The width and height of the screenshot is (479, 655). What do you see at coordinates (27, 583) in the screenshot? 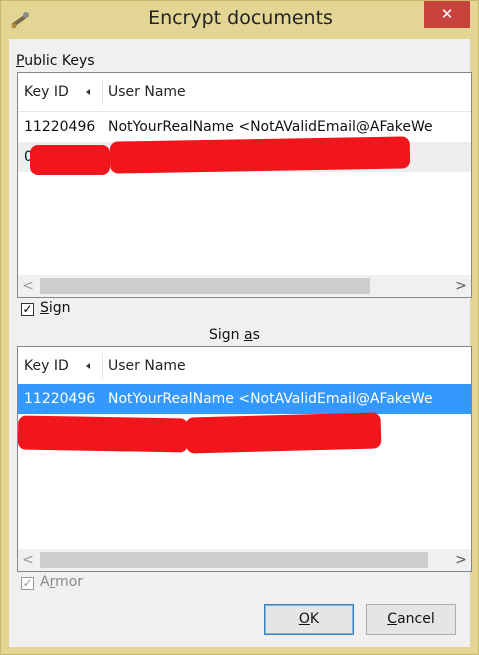
I see `armor-checkbox: ✓` at bounding box center [27, 583].